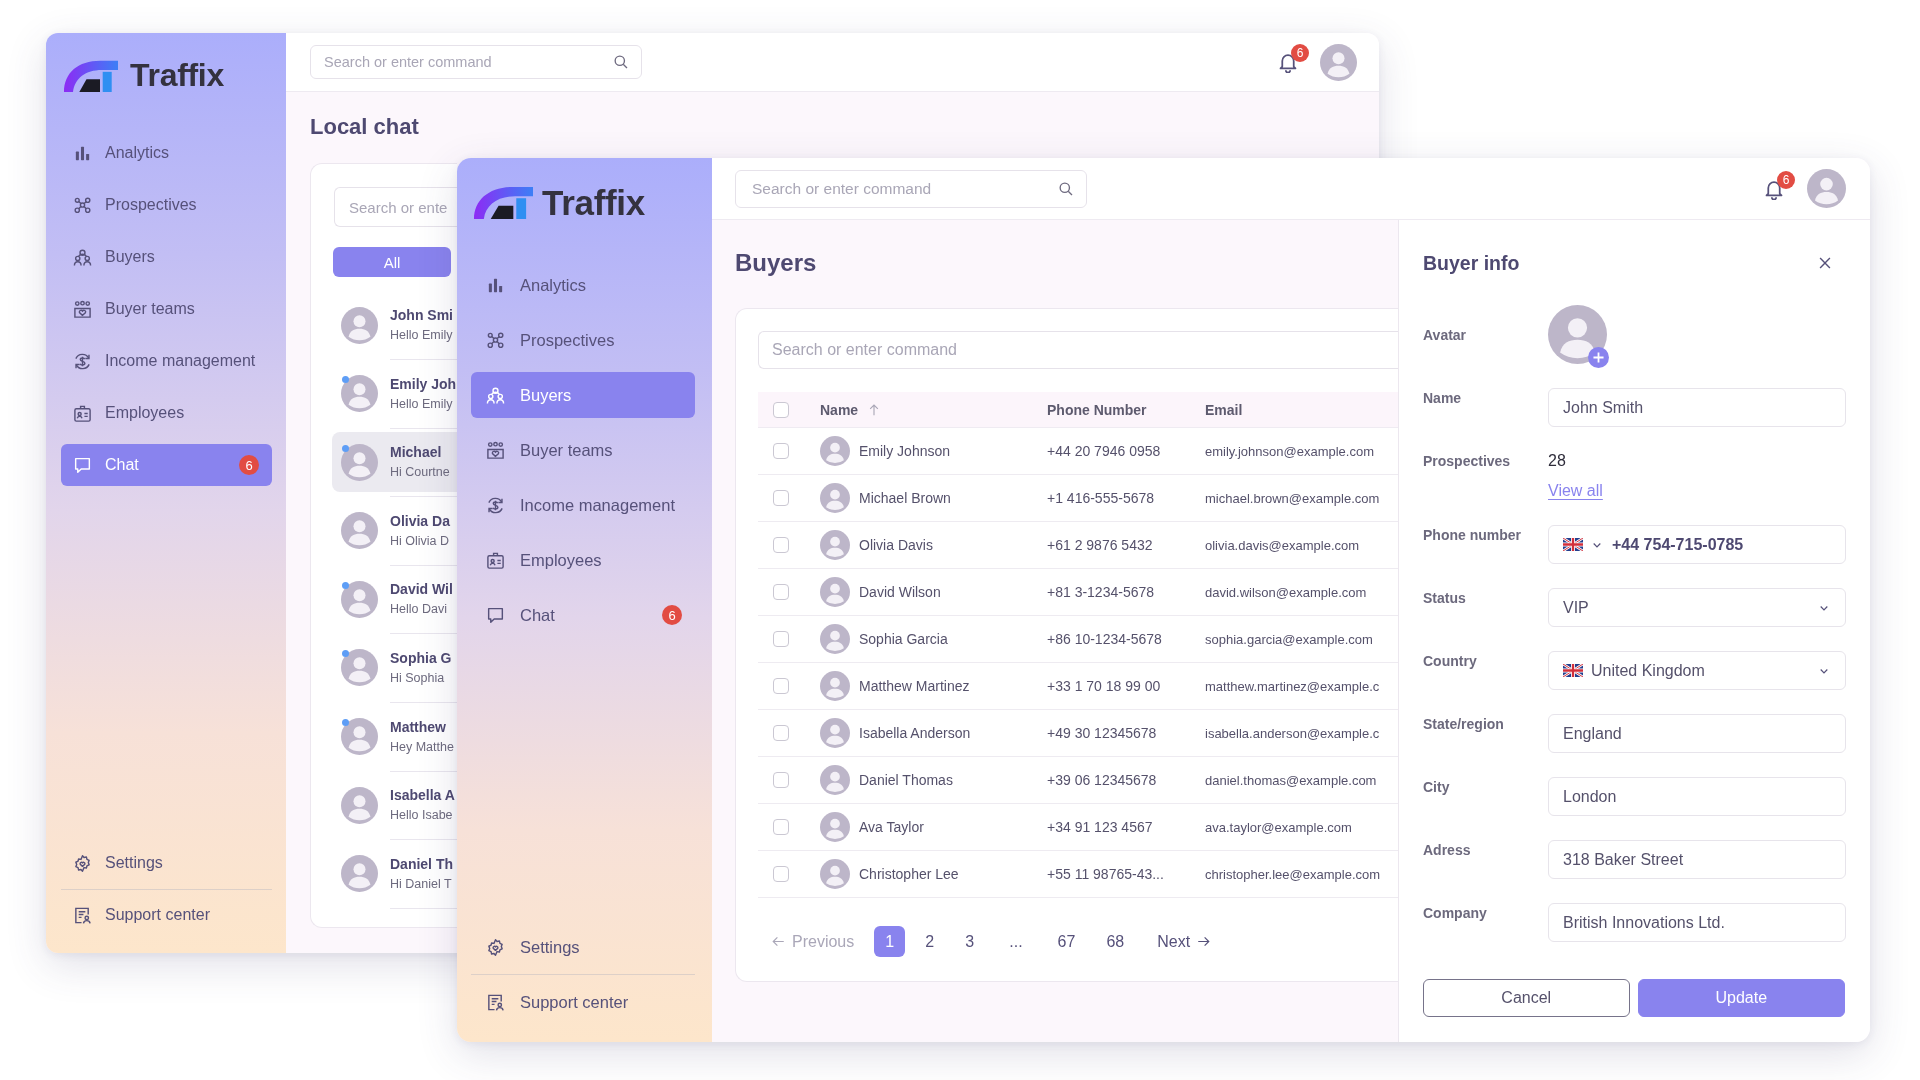  Describe the element at coordinates (418, 610) in the screenshot. I see `message-preview: Hello Davi` at that location.